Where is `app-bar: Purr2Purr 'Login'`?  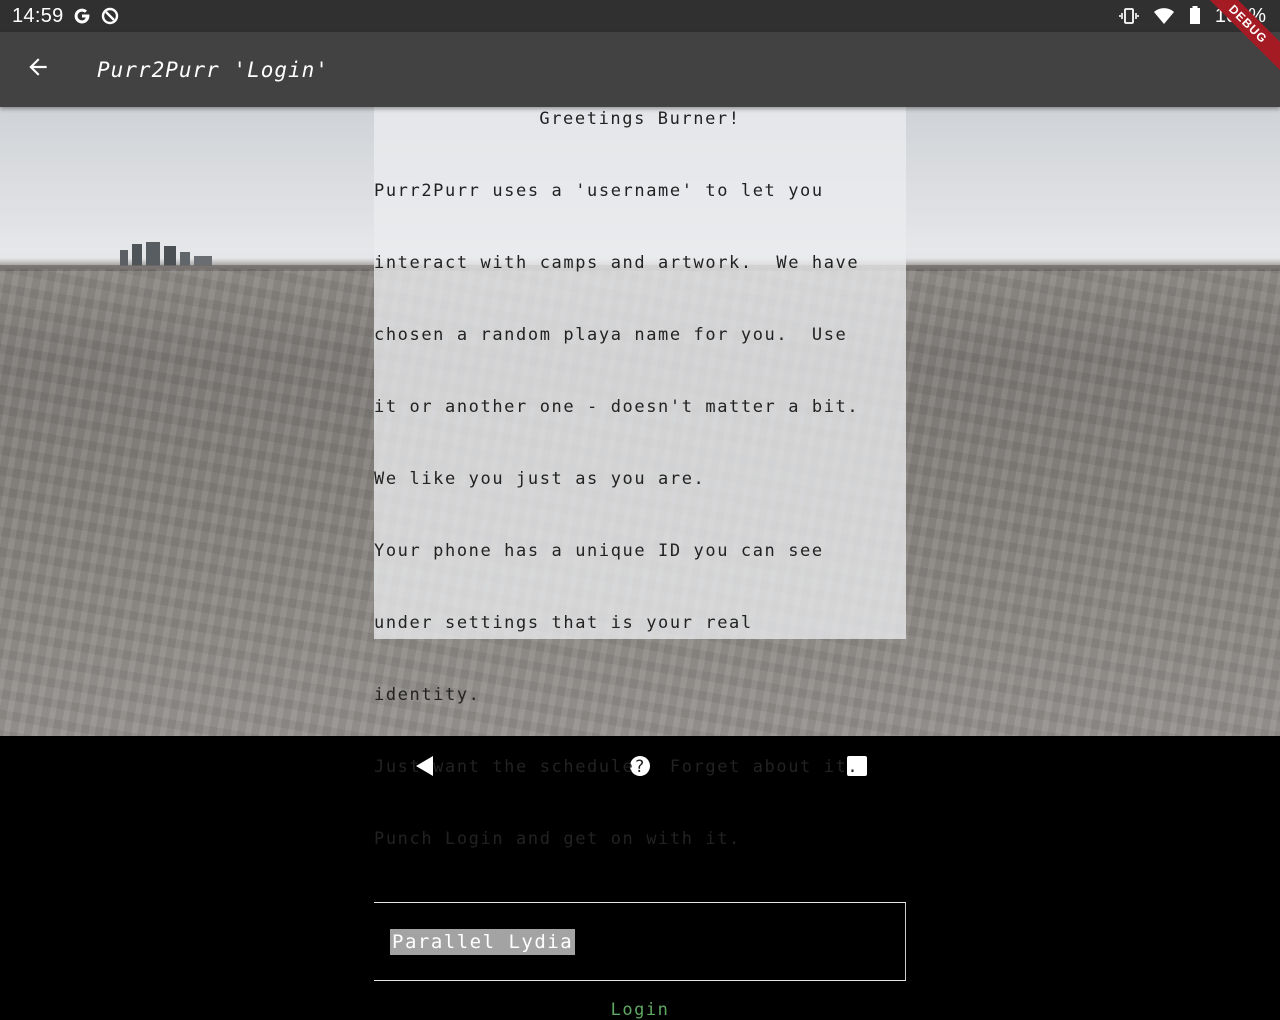
app-bar: Purr2Purr 'Login' is located at coordinates (640, 69).